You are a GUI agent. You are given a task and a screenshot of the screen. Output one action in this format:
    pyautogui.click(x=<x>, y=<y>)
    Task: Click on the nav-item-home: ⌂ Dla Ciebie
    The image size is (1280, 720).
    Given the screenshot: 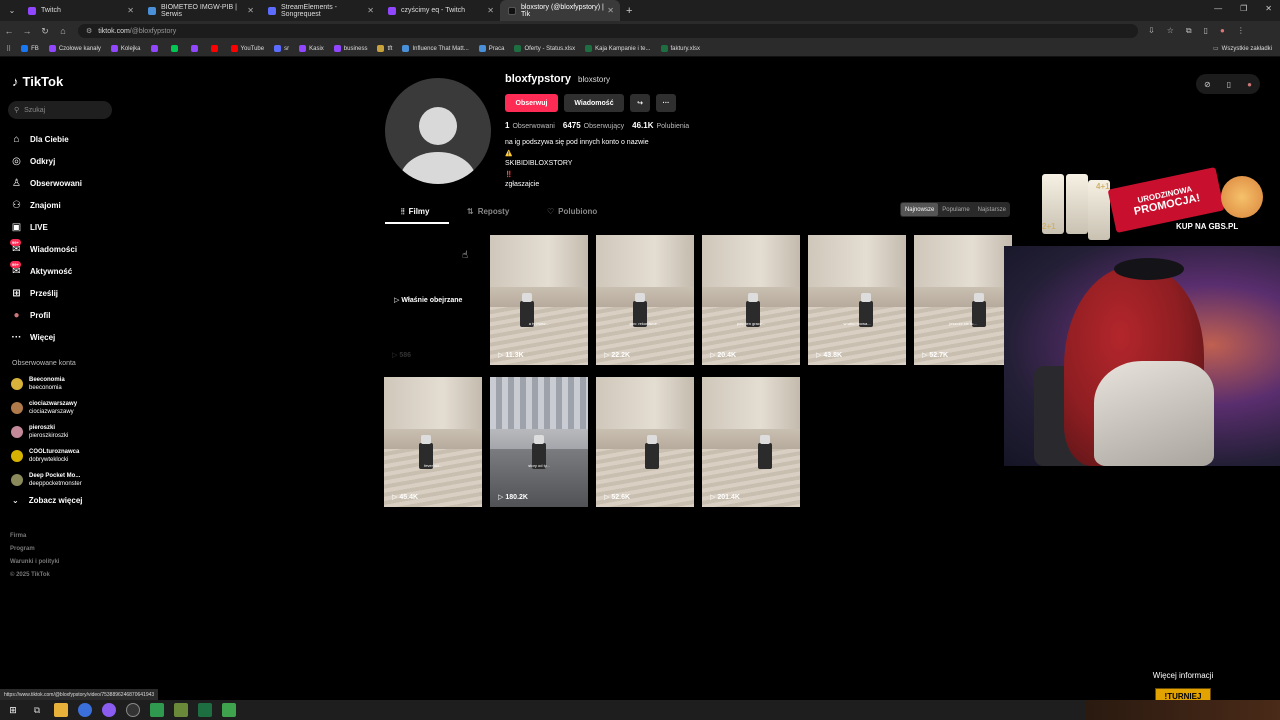 What is the action you would take?
    pyautogui.click(x=46, y=139)
    